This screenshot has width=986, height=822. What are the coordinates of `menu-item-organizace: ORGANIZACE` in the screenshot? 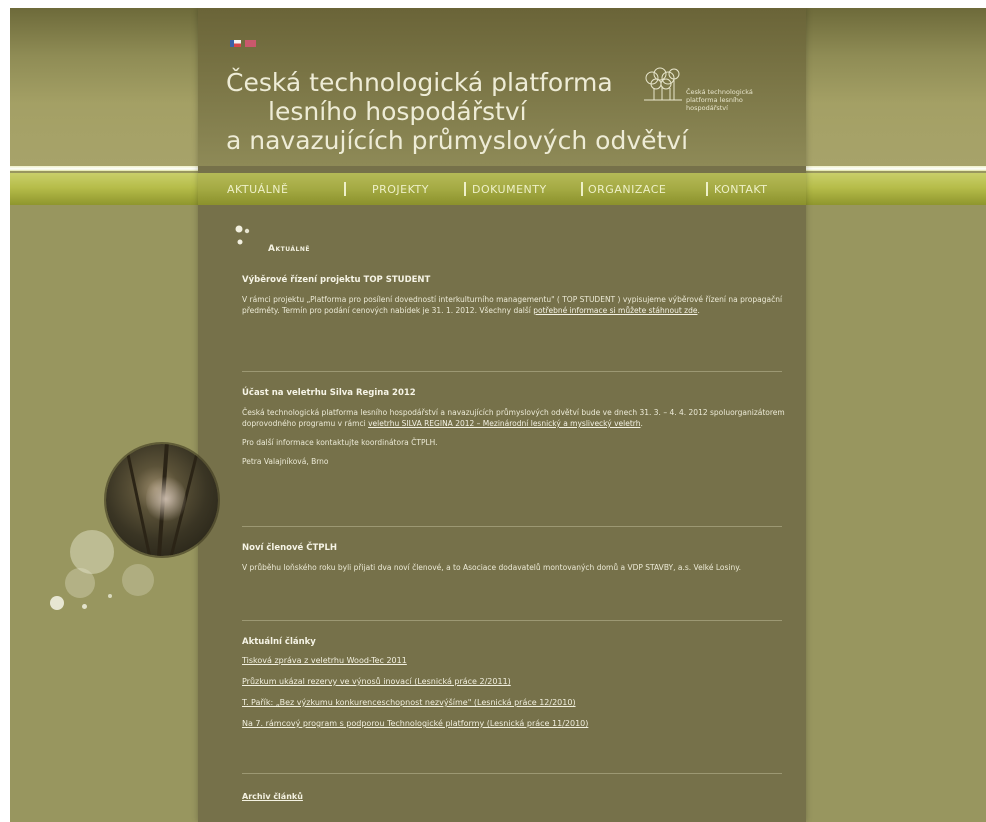 It's located at (627, 189).